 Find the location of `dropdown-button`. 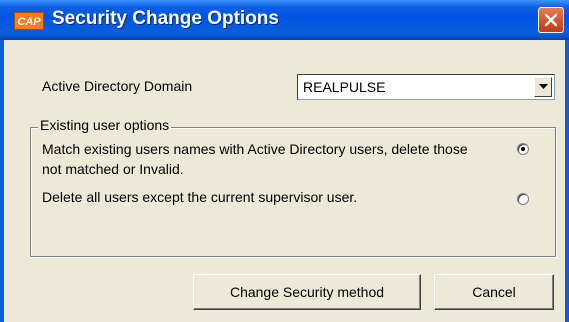

dropdown-button is located at coordinates (543, 87).